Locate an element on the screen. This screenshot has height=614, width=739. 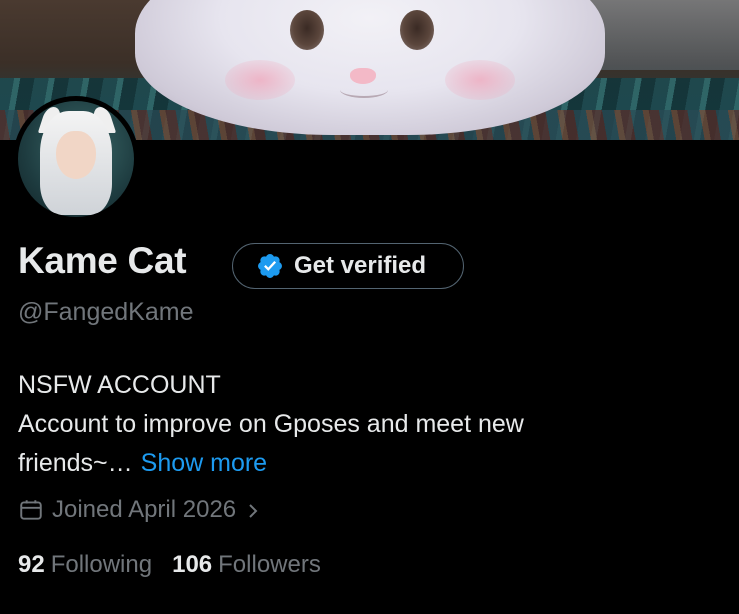
avatar is located at coordinates (76, 159).